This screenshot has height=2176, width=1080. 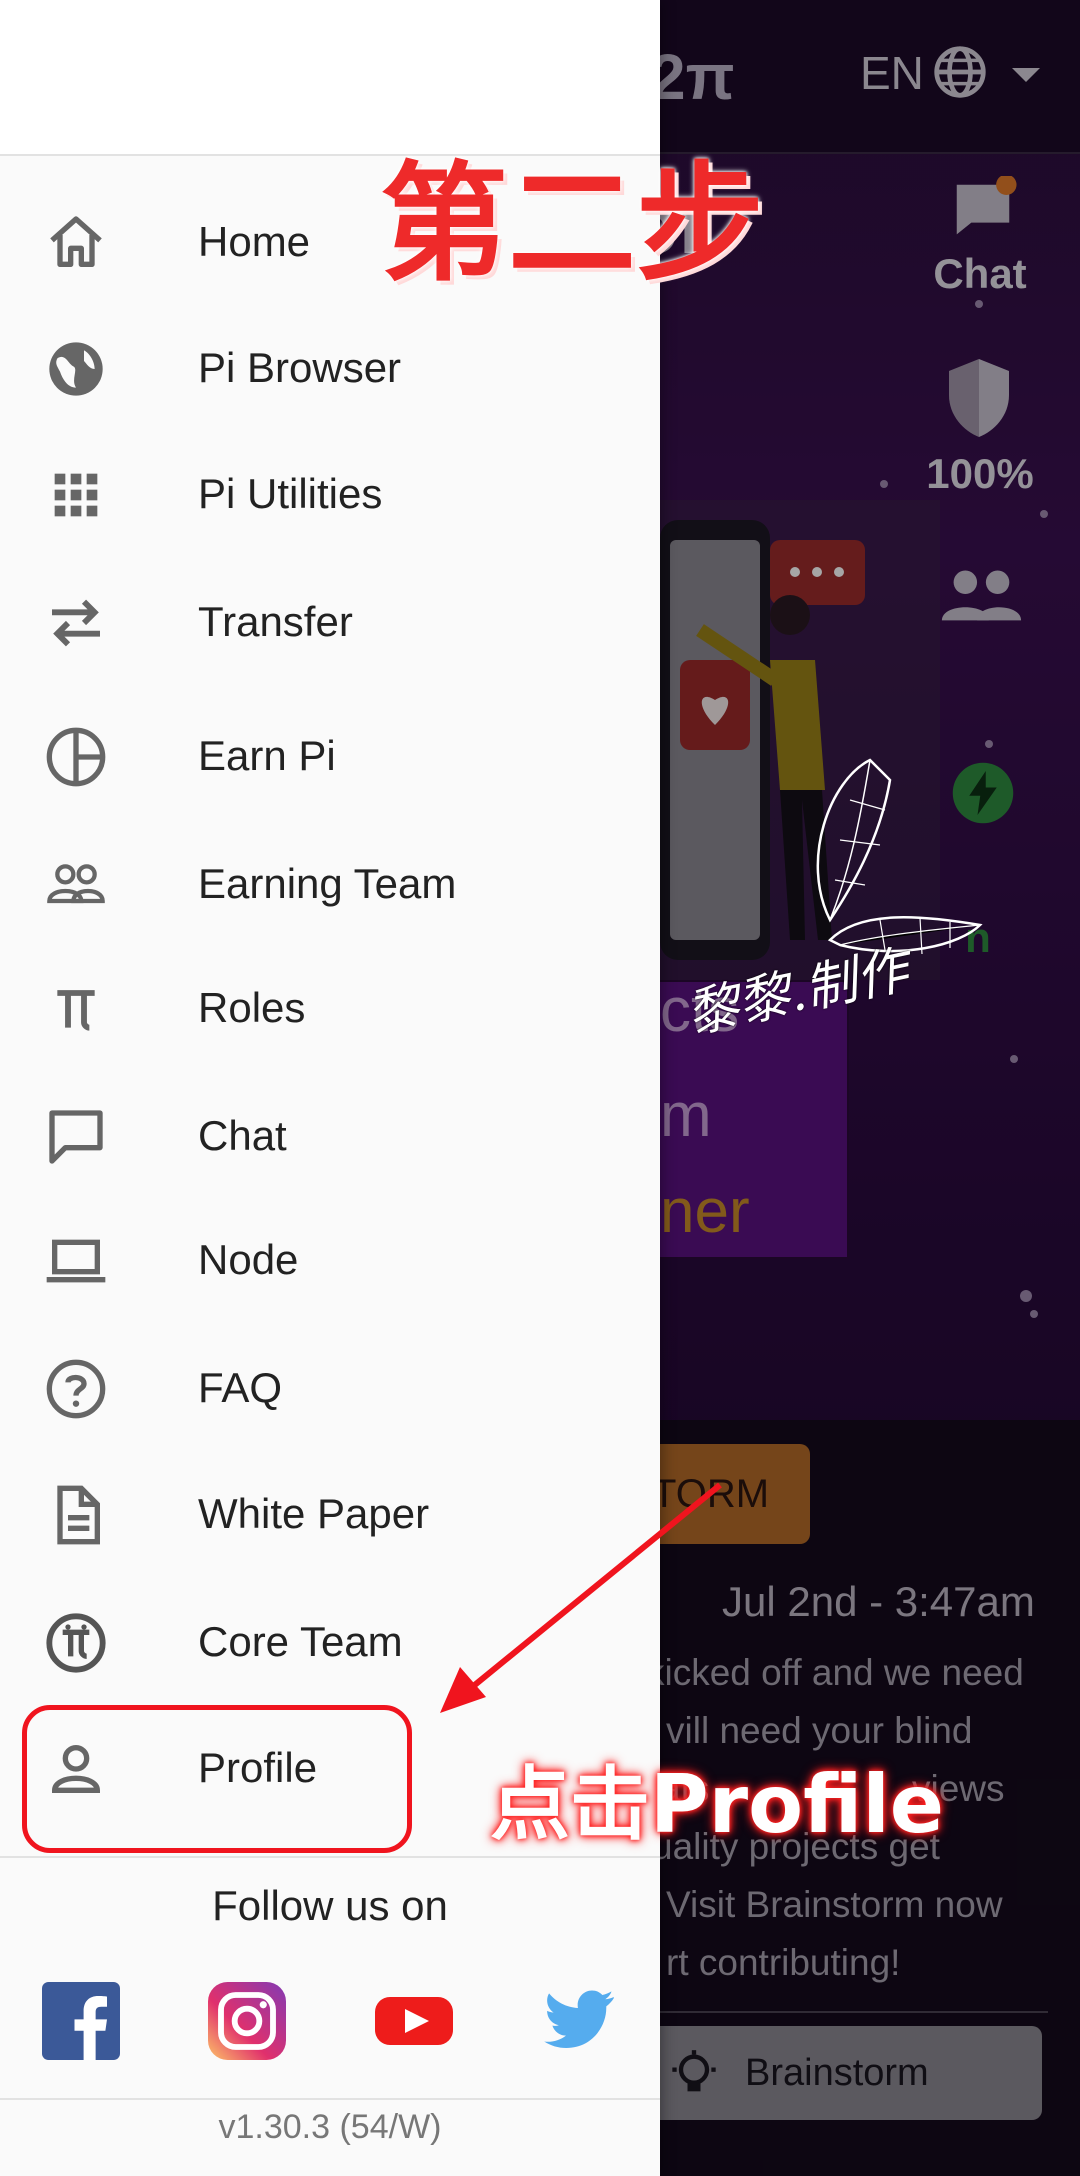 What do you see at coordinates (581, 1597) in the screenshot?
I see `arrow-annotation` at bounding box center [581, 1597].